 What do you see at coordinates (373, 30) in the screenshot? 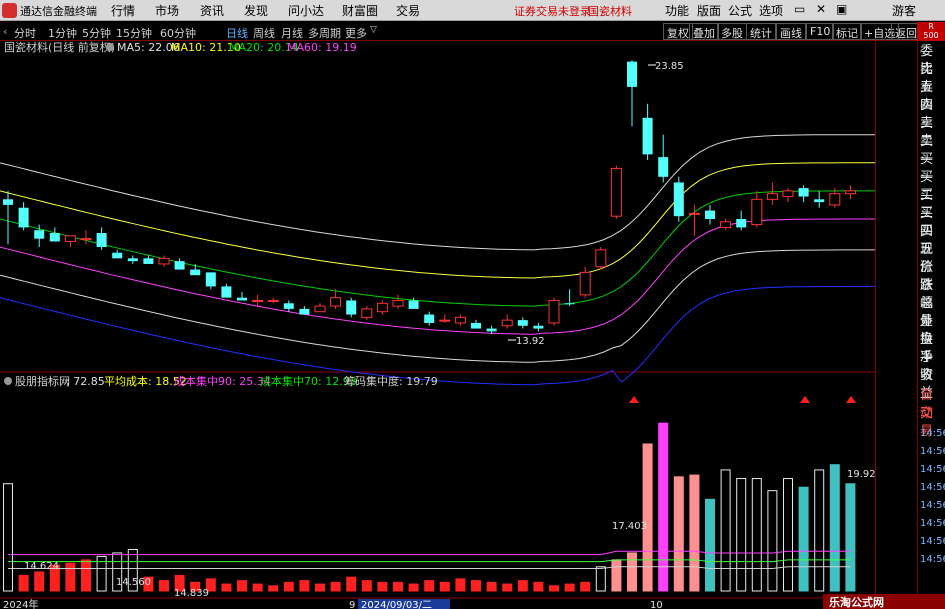
I see `more-dropdown-icon: ▽` at bounding box center [373, 30].